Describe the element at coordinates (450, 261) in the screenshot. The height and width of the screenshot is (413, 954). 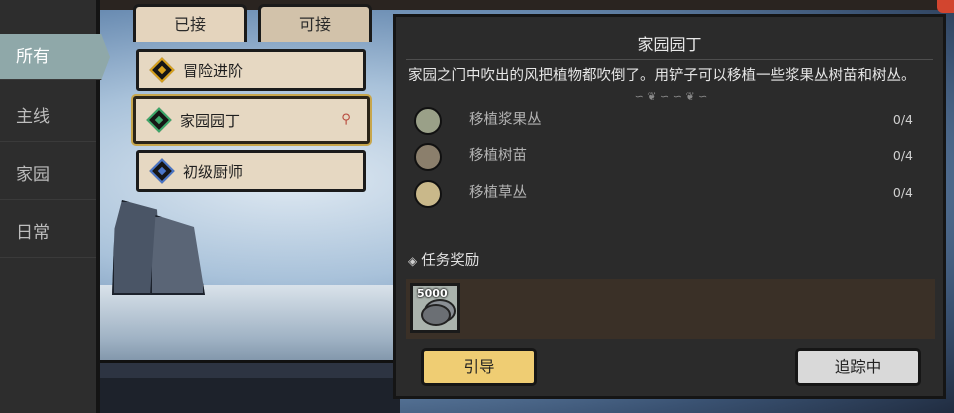
I see `reward-header-label: 任务奖励` at that location.